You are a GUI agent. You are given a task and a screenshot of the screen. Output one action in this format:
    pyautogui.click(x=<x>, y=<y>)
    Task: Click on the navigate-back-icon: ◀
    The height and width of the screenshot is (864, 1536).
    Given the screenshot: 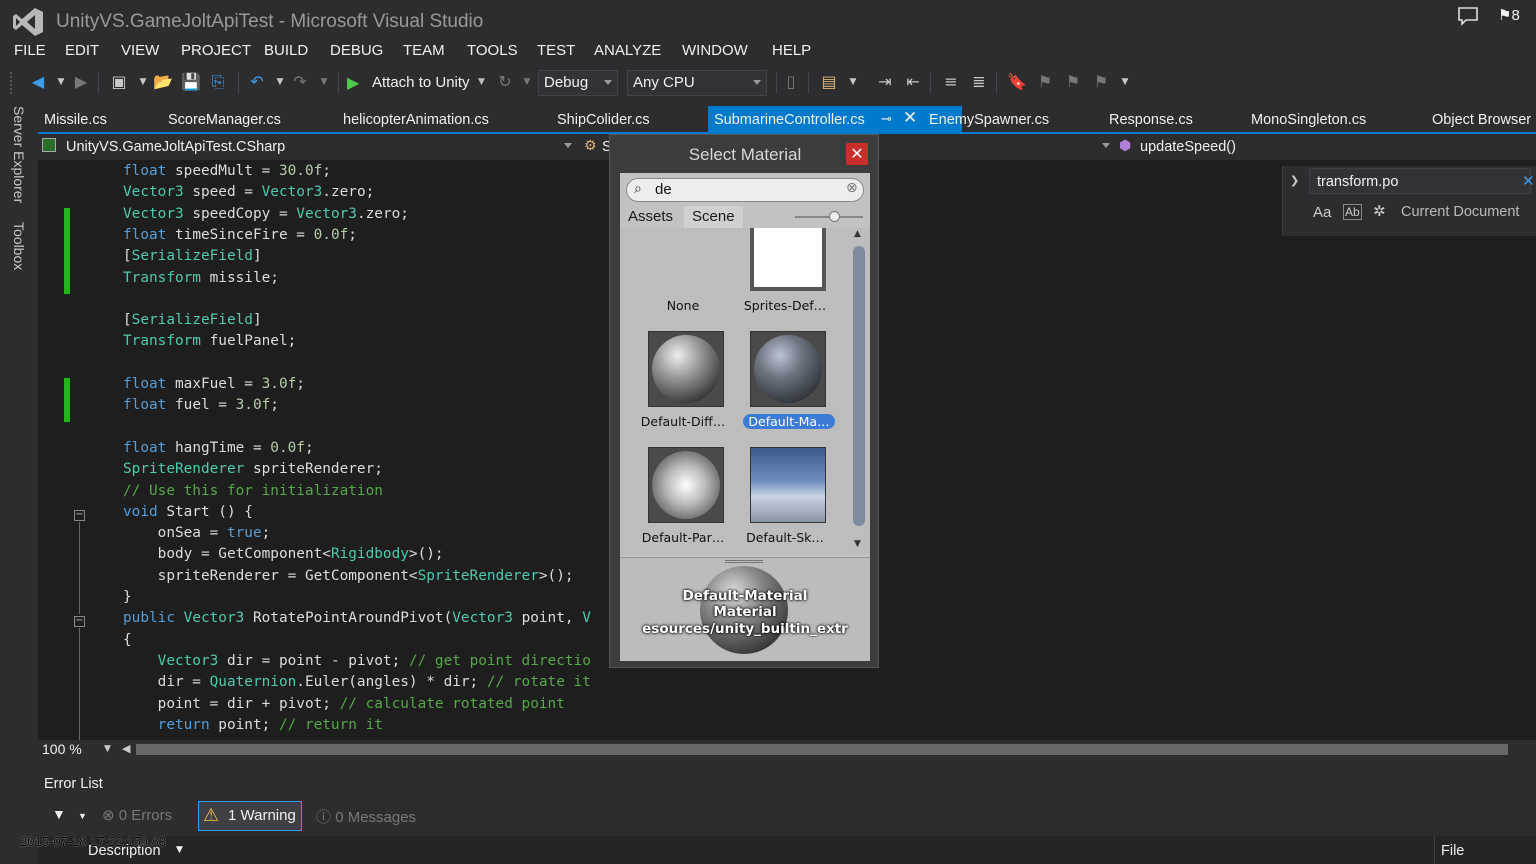 What is the action you would take?
    pyautogui.click(x=38, y=82)
    